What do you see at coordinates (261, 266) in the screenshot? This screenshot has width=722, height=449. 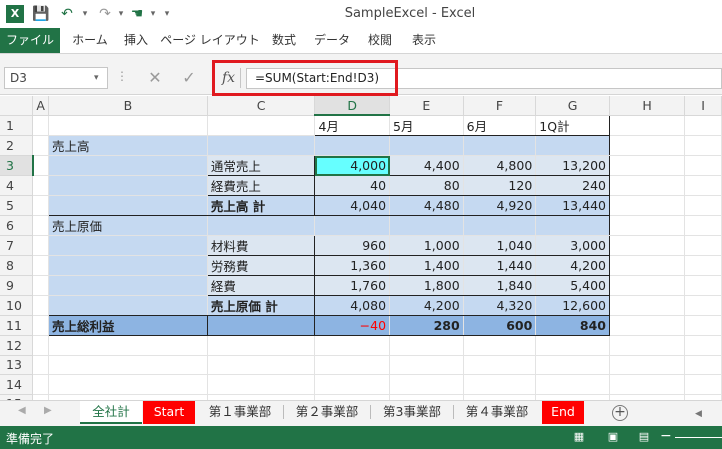 I see `cell-c8: 労務費` at bounding box center [261, 266].